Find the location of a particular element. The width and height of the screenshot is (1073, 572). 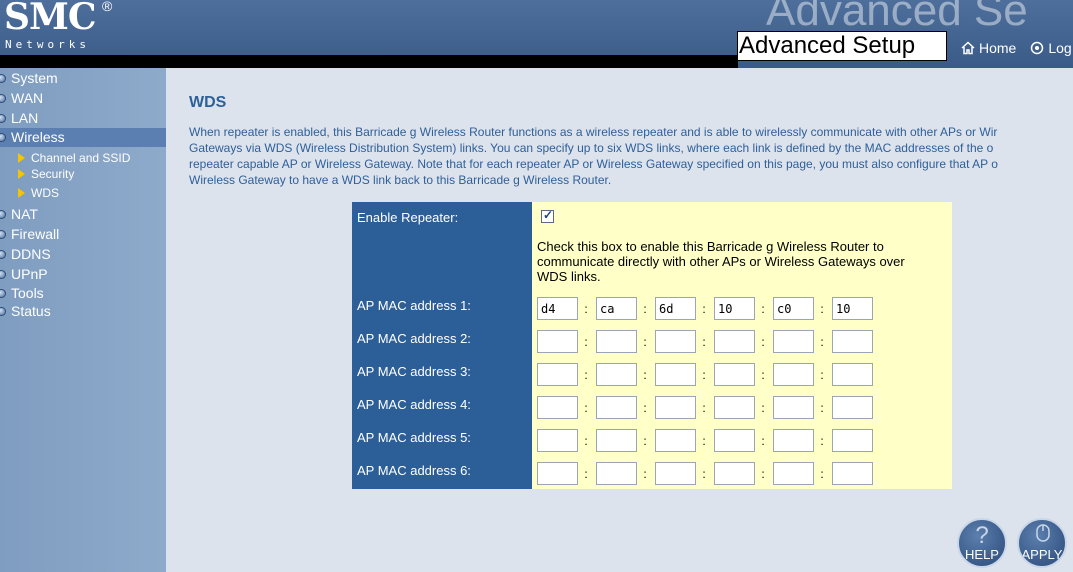

sidebar-item-wan: WAN is located at coordinates (83, 98).